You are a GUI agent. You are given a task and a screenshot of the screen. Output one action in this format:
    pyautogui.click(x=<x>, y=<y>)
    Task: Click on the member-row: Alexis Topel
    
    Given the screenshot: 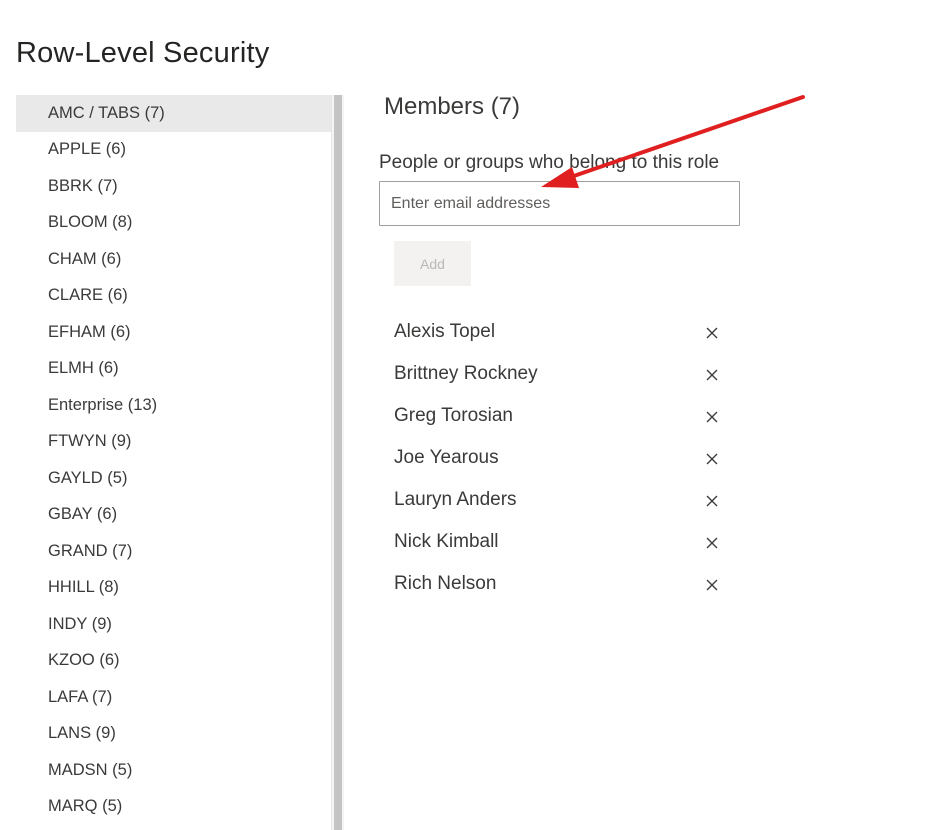 What is the action you would take?
    pyautogui.click(x=564, y=332)
    